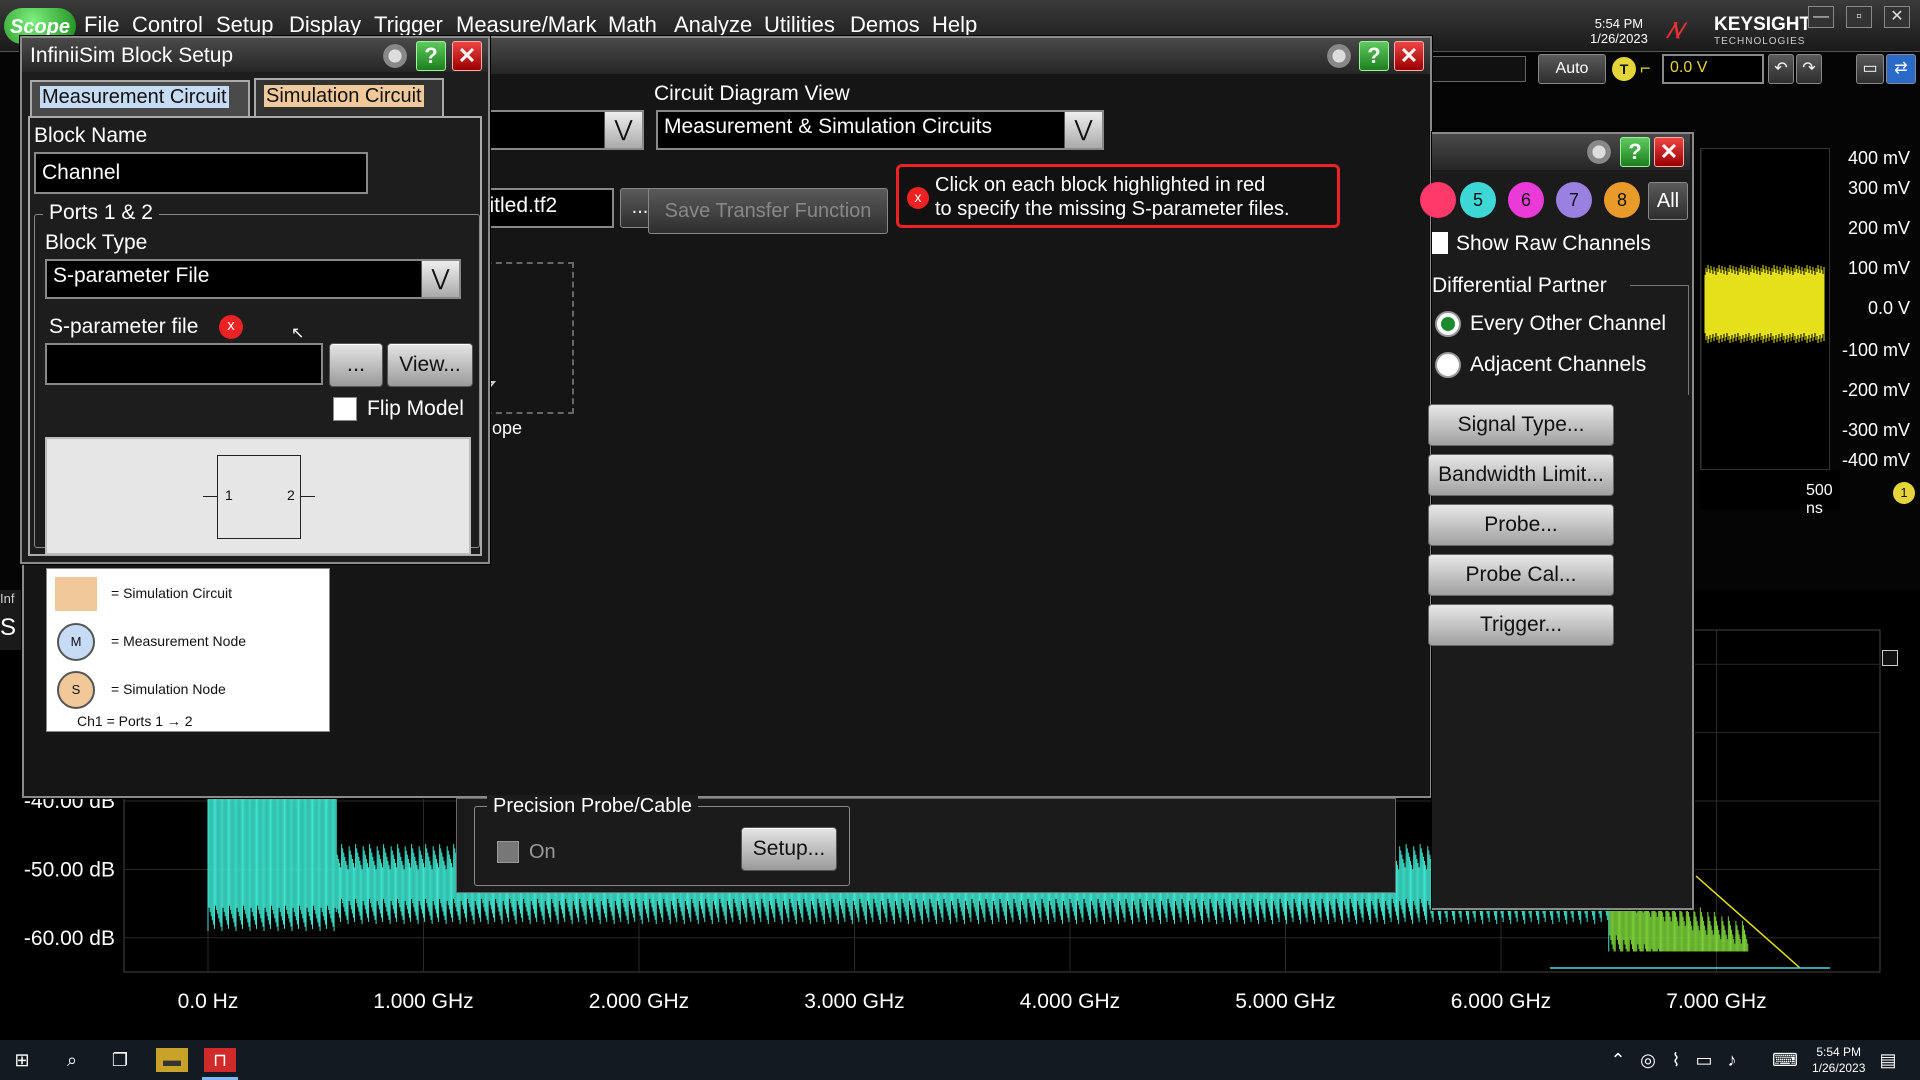 The height and width of the screenshot is (1080, 1920). I want to click on legend-swatch, so click(76, 594).